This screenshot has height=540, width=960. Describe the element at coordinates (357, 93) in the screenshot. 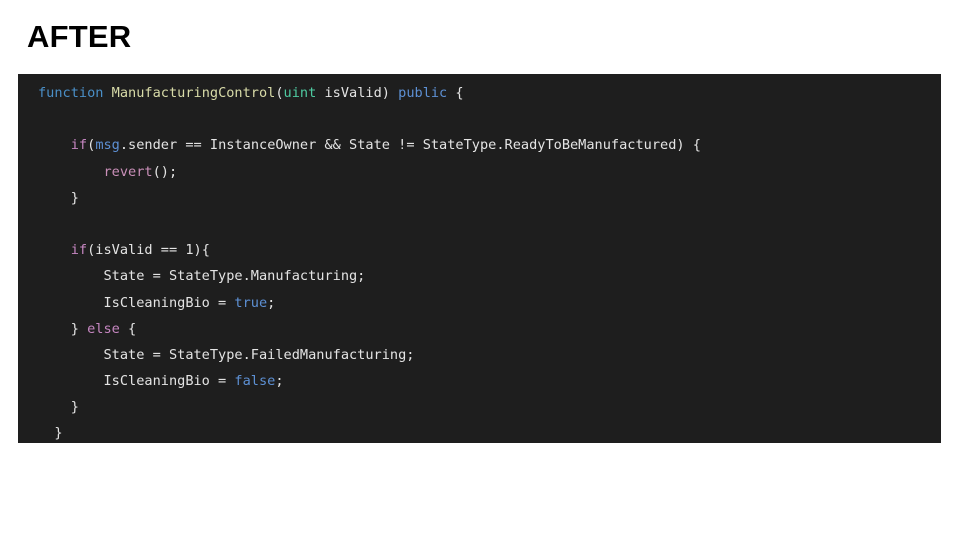

I see `code-token-plain: isValid)` at that location.